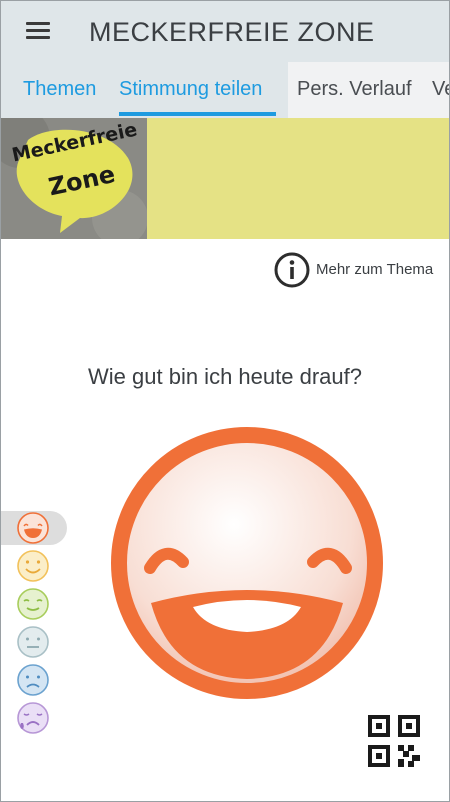  What do you see at coordinates (197, 114) in the screenshot?
I see `active-tab-indicator` at bounding box center [197, 114].